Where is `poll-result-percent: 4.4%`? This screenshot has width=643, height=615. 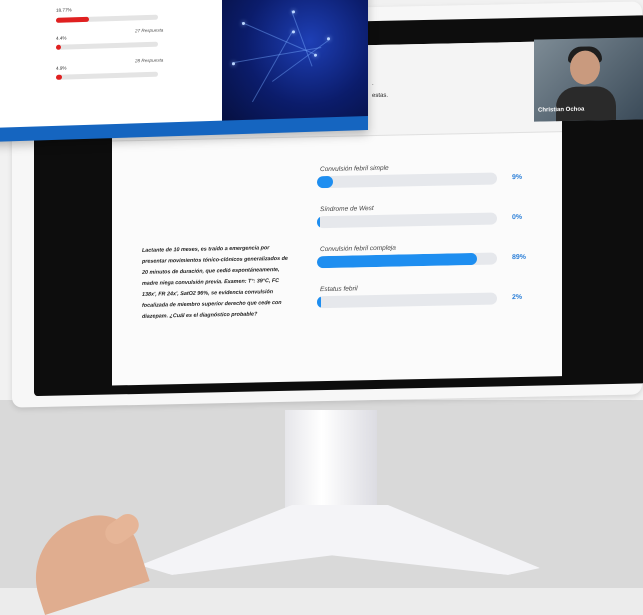 poll-result-percent: 4.4% is located at coordinates (61, 38).